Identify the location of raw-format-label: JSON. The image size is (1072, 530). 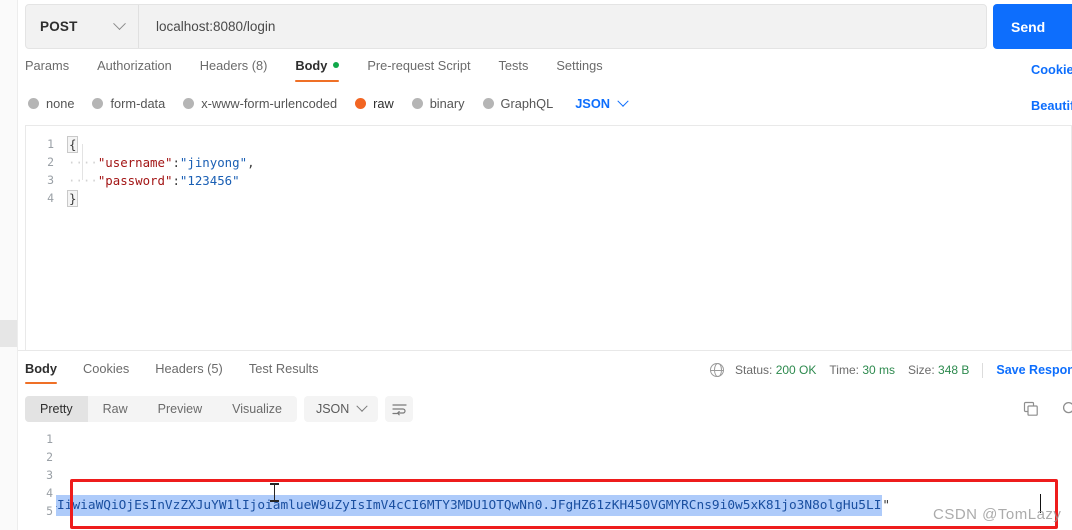
(593, 103).